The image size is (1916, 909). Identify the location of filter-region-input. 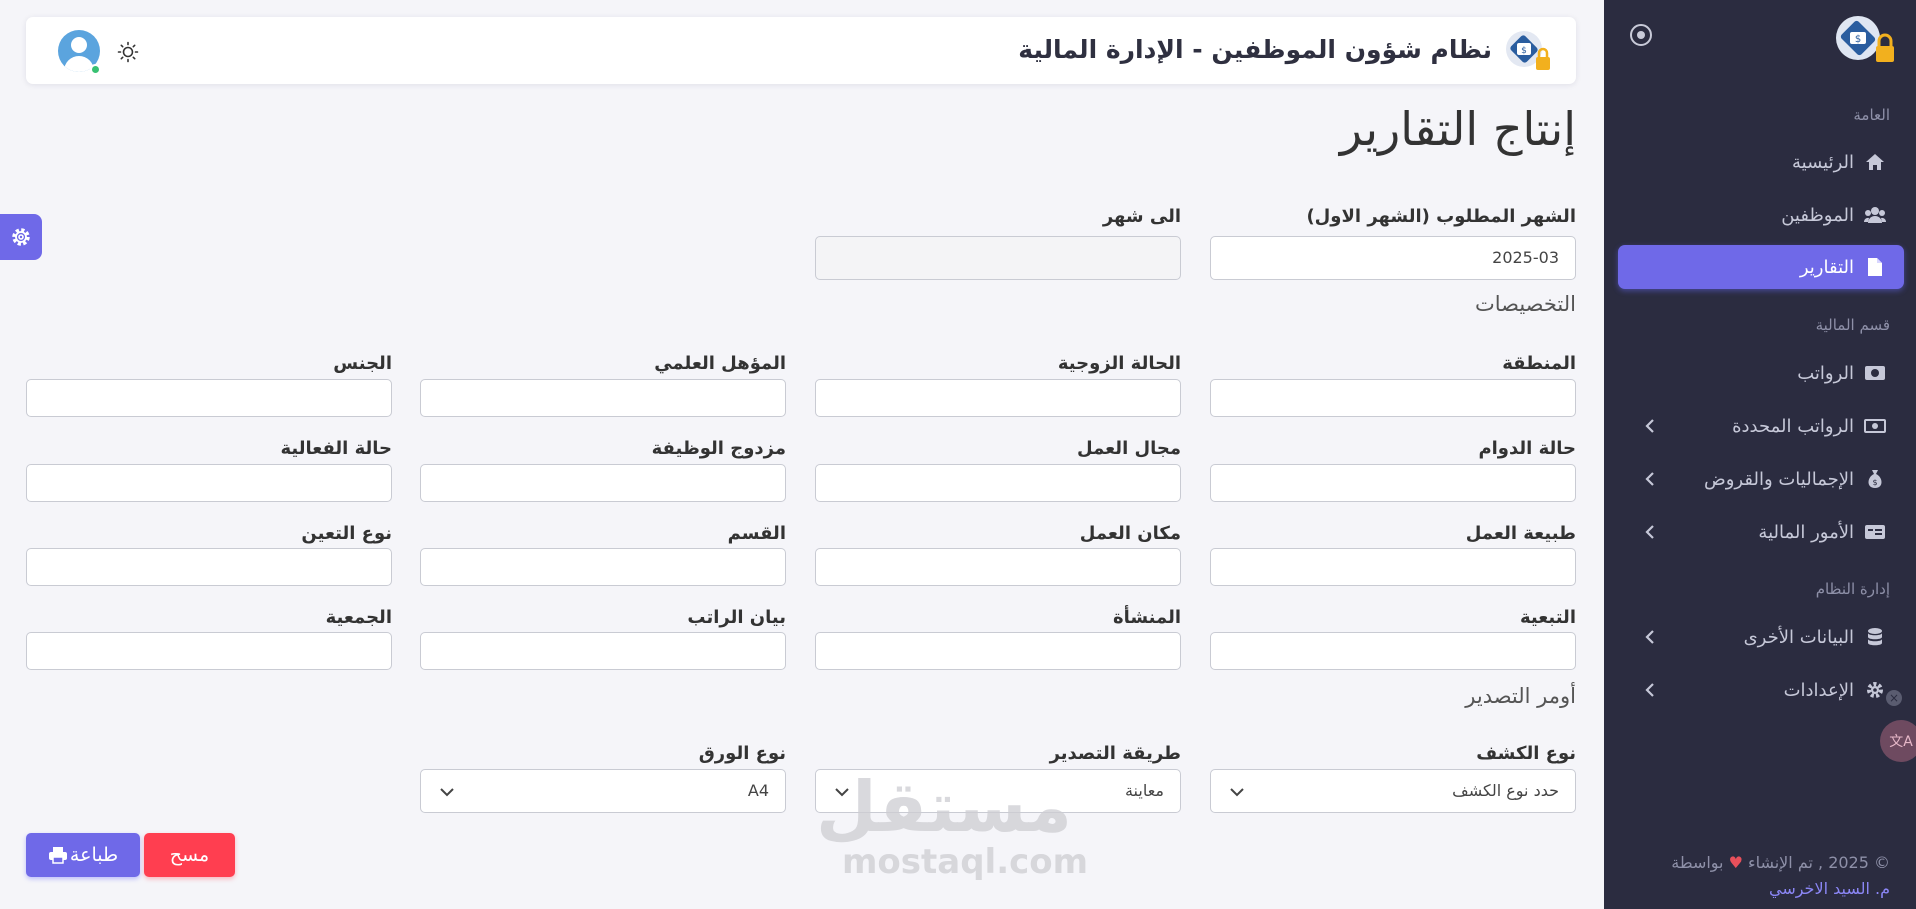
(1393, 398).